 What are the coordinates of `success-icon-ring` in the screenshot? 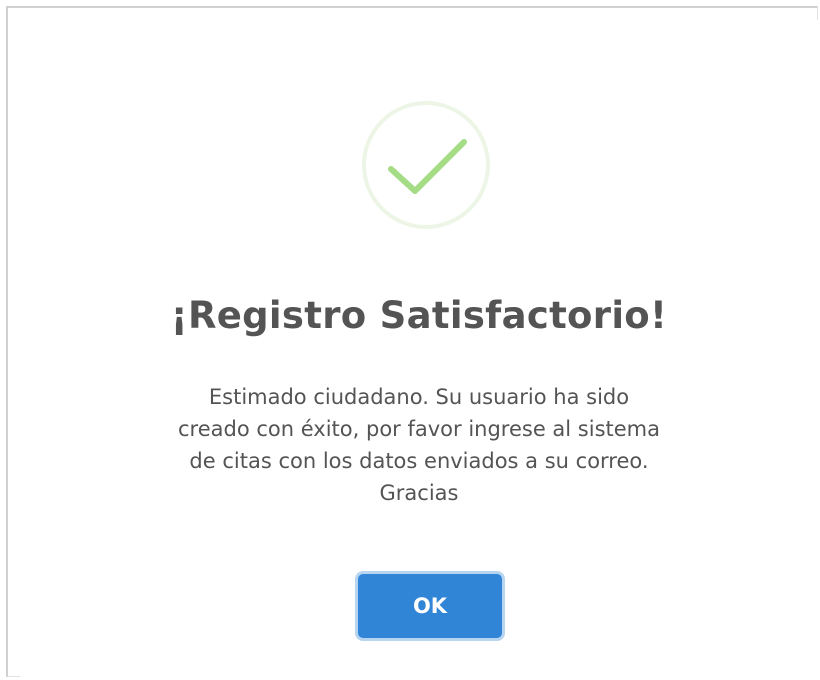 It's located at (426, 165).